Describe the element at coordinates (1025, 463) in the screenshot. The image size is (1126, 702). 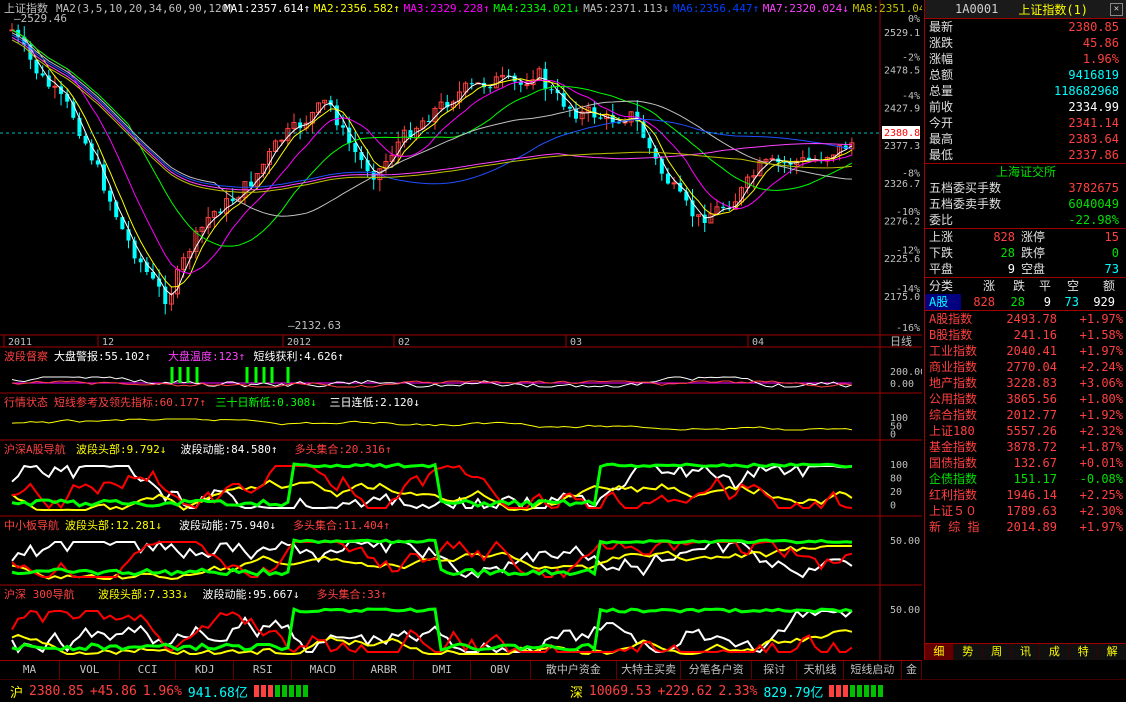
I see `index-row: 国债指数 132.67 +0.01%` at that location.